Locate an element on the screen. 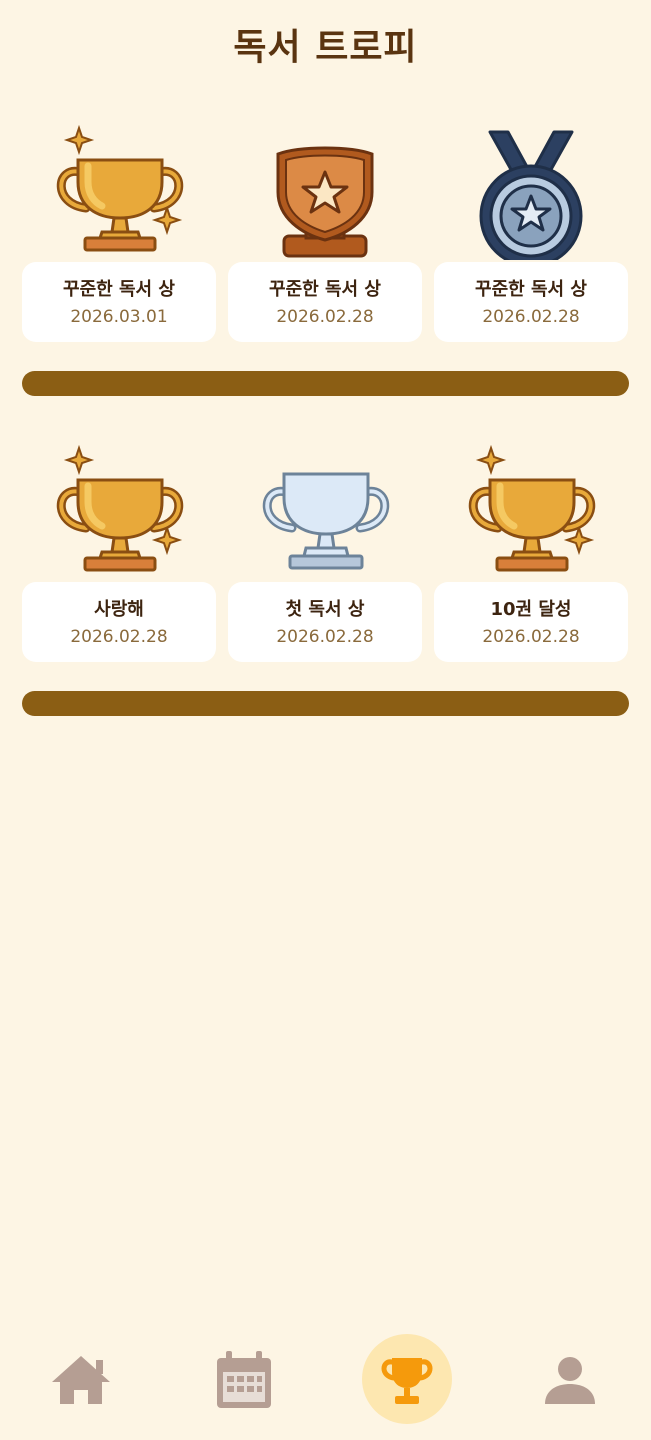 Image resolution: width=651 pixels, height=1440 pixels. trophy-item: 첫 독서 상 2026.02.28 is located at coordinates (325, 552).